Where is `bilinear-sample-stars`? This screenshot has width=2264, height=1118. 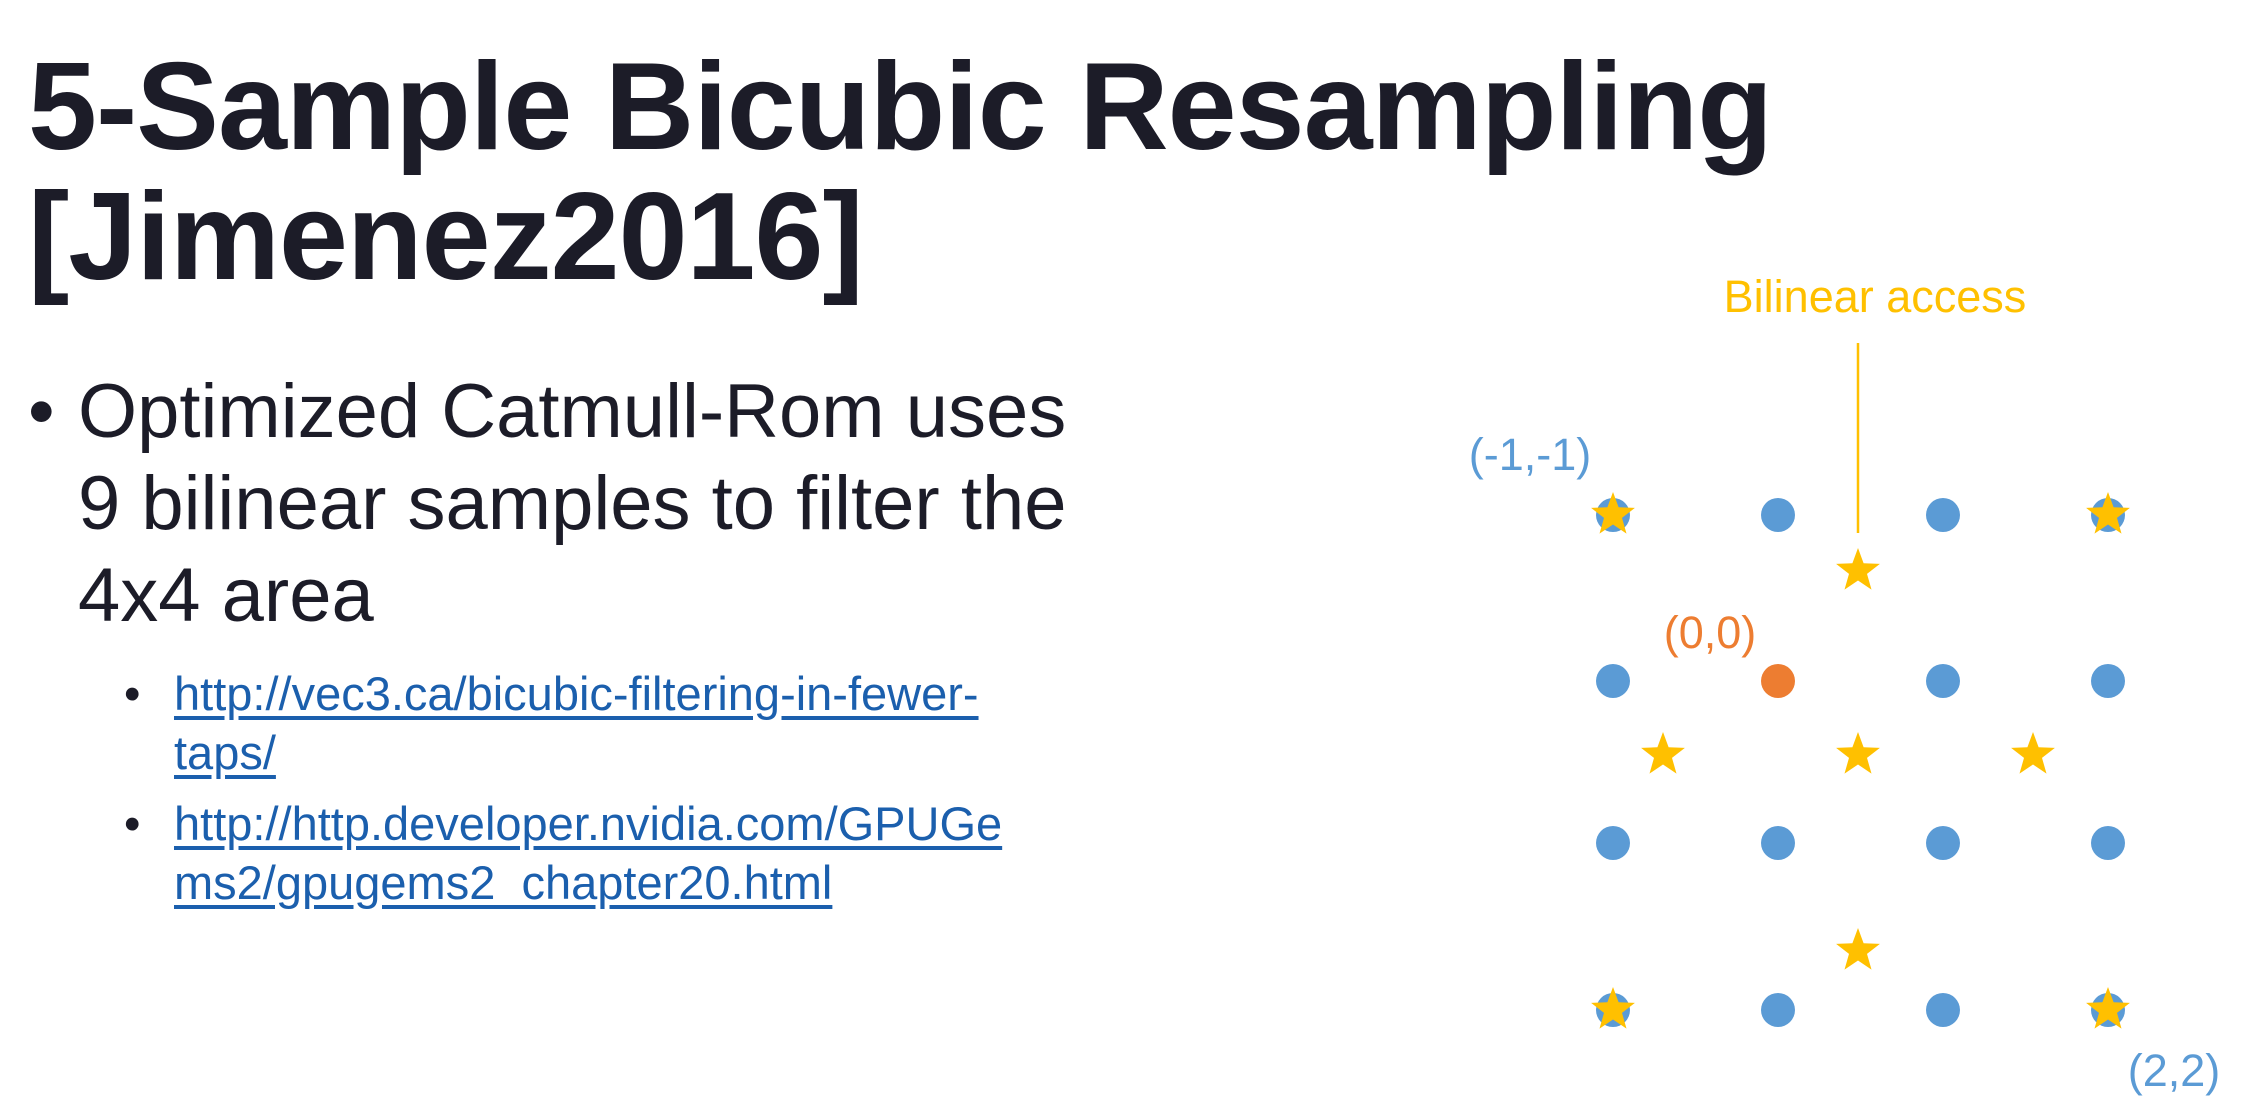
bilinear-sample-stars is located at coordinates (1860, 760).